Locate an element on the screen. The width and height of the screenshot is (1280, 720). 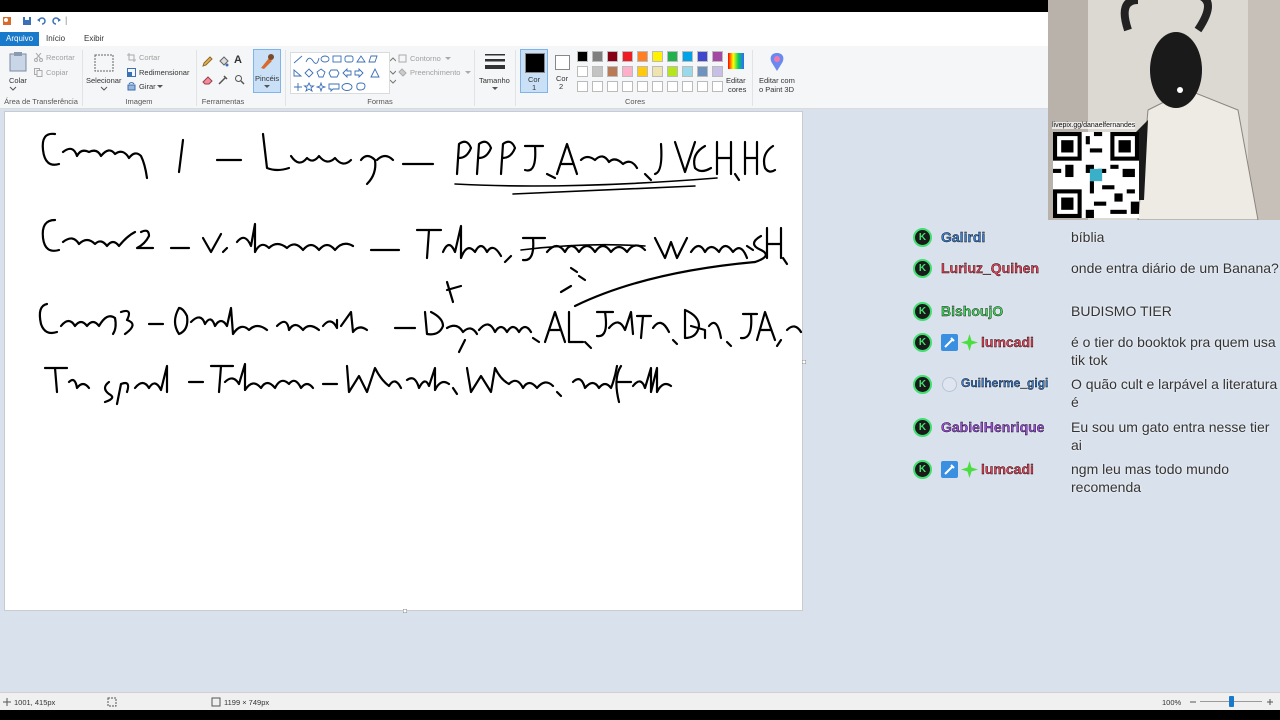
chat-username: Guilherme_gigi is located at coordinates (1005, 383).